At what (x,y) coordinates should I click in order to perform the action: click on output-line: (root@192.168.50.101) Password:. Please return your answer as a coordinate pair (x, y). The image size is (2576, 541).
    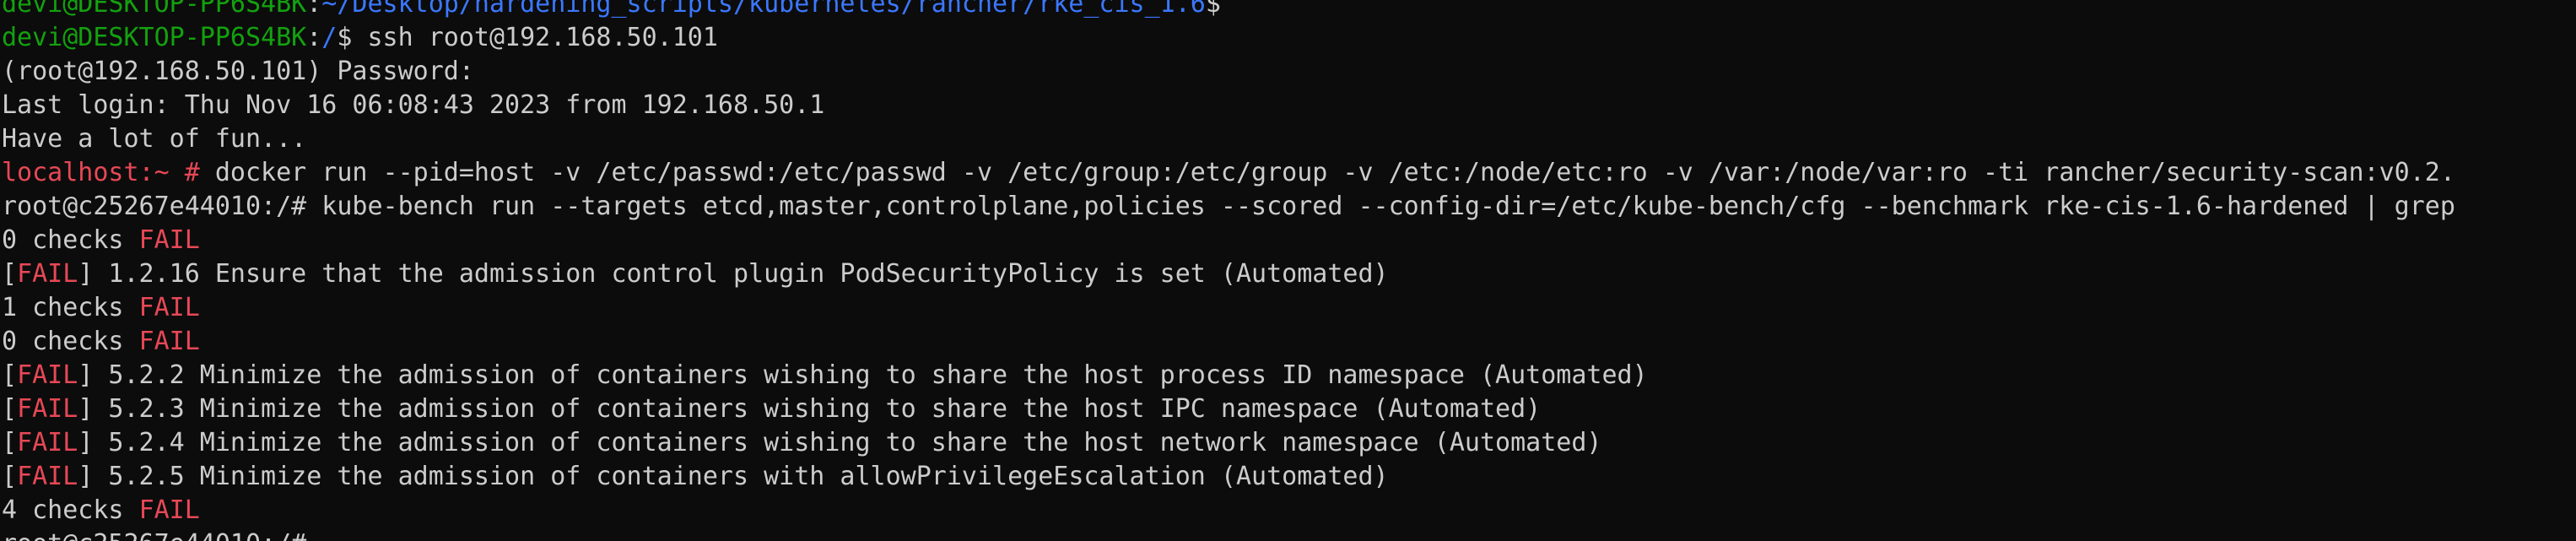
    Looking at the image, I should click on (238, 71).